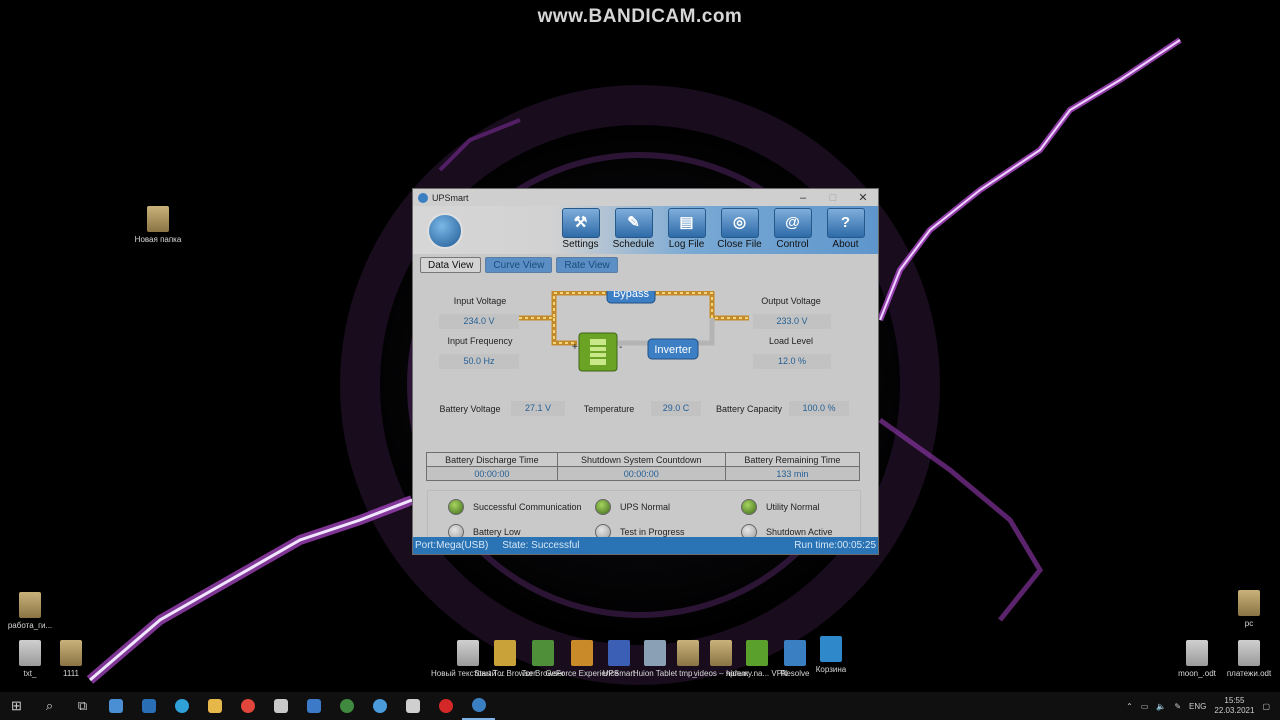 The width and height of the screenshot is (1280, 720). I want to click on bypass-label: Bypass, so click(631, 295).